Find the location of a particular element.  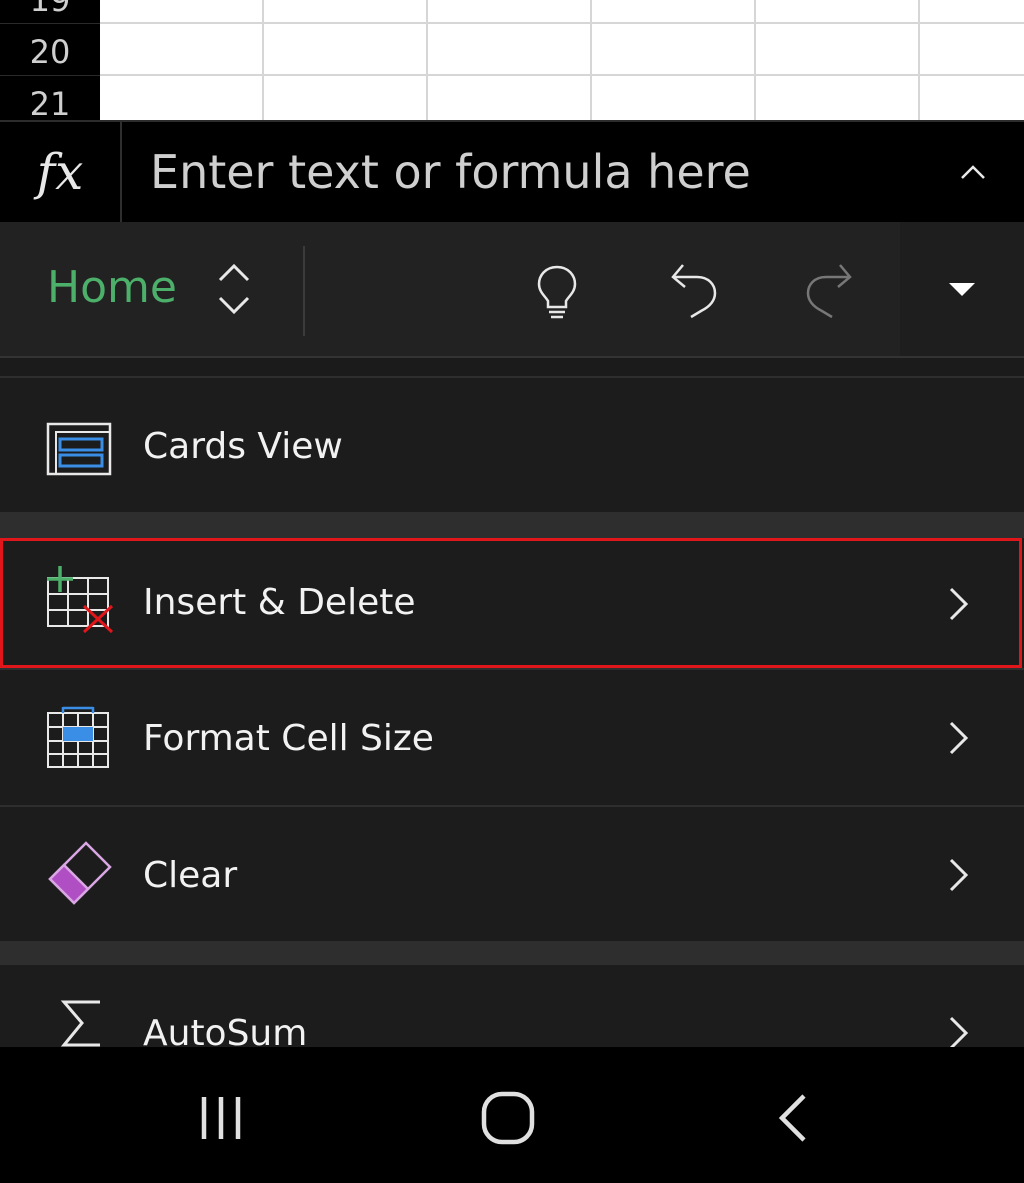

sheet-row: 21 is located at coordinates (512, 98).